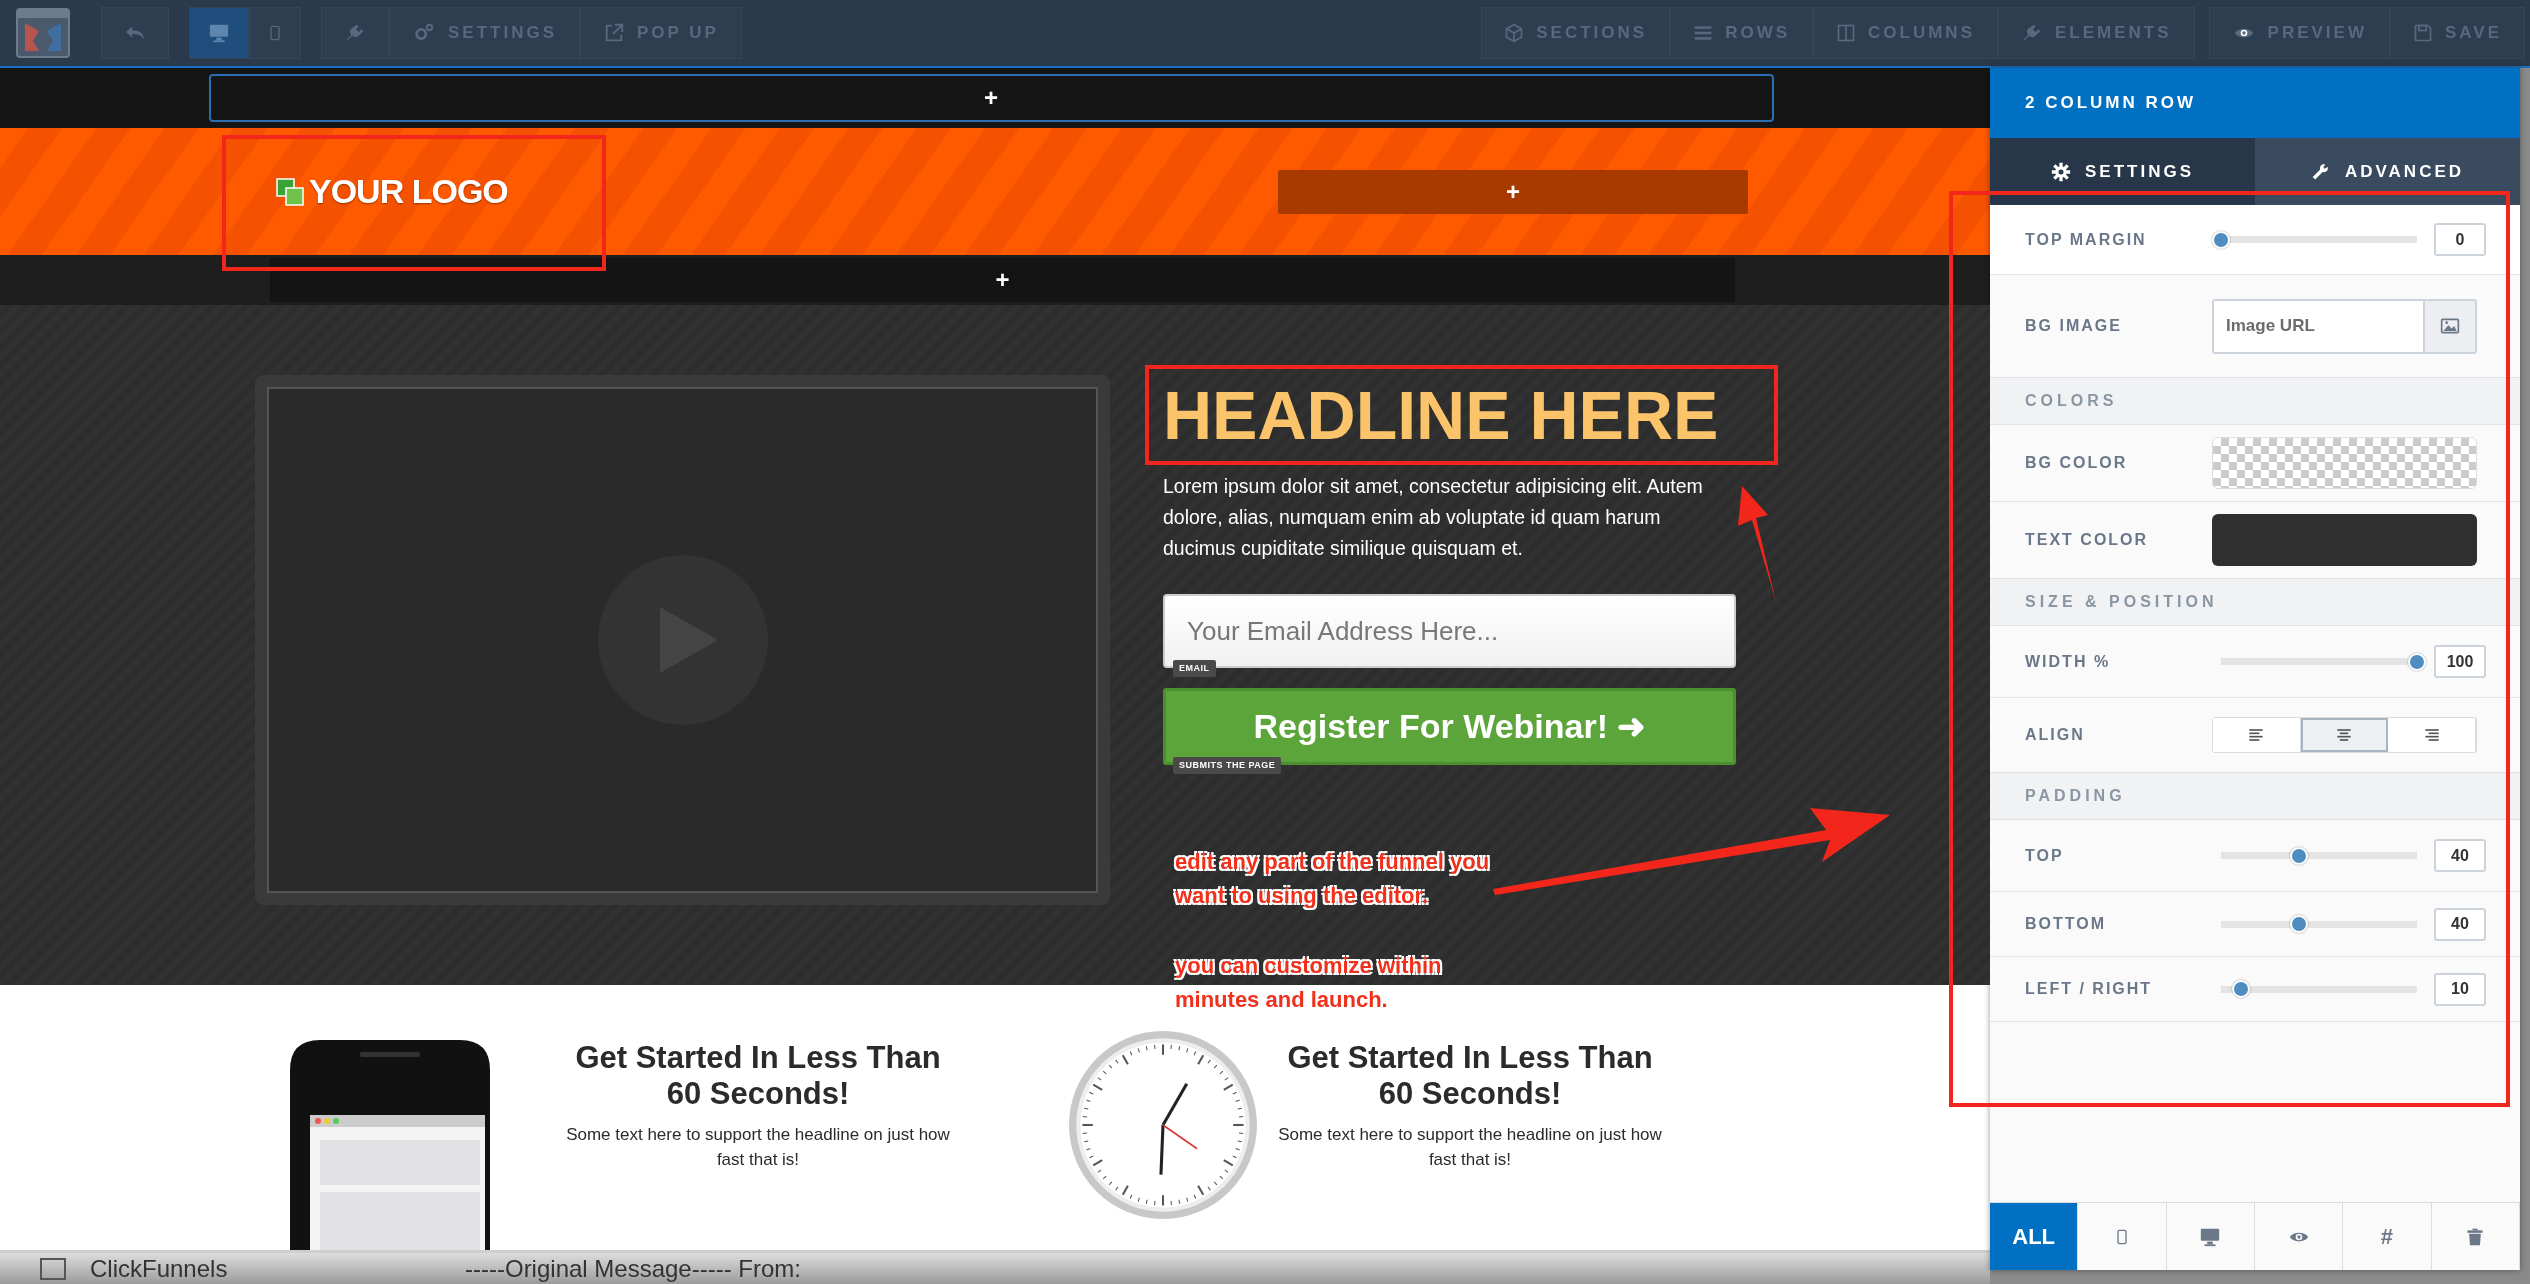 The image size is (2530, 1284). What do you see at coordinates (159, 1268) in the screenshot?
I see `sender-name: ClickFunnels` at bounding box center [159, 1268].